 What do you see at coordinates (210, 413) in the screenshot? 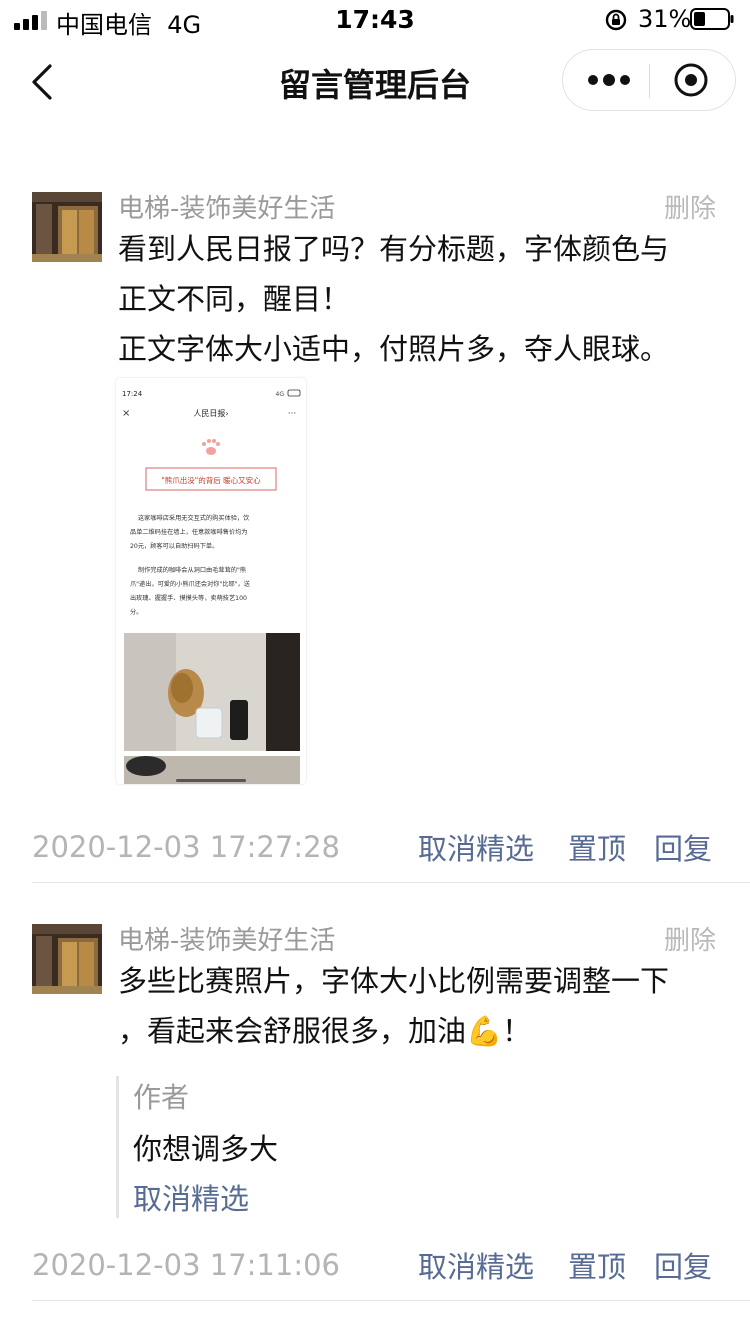
I see `attachment-title: 人民日报›` at bounding box center [210, 413].